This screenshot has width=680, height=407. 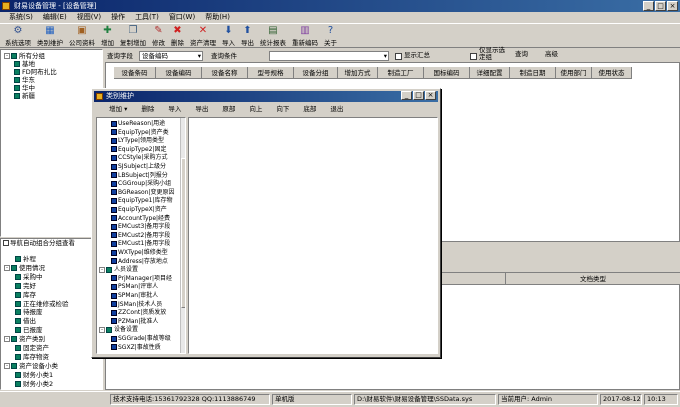 I want to click on system-options-button: ⚙ 系统选项, so click(x=18, y=35).